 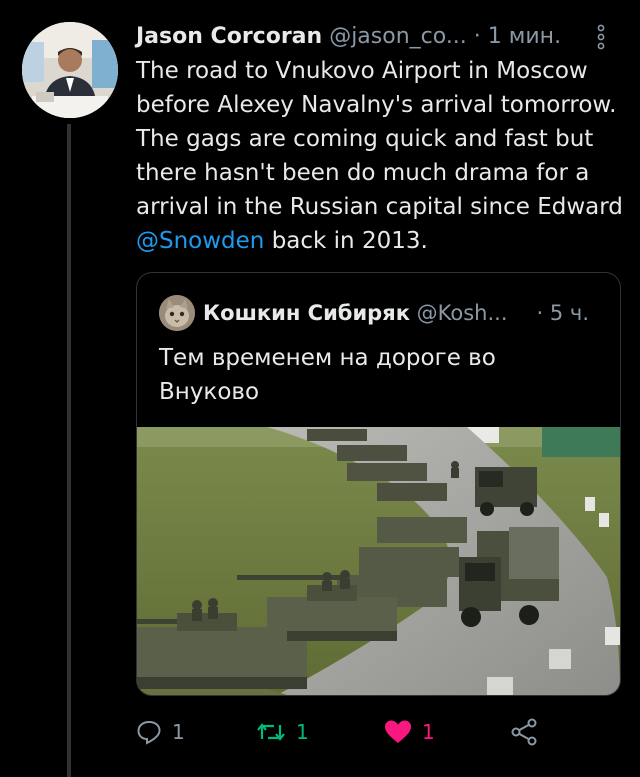 What do you see at coordinates (428, 732) in the screenshot?
I see `like-count: 1` at bounding box center [428, 732].